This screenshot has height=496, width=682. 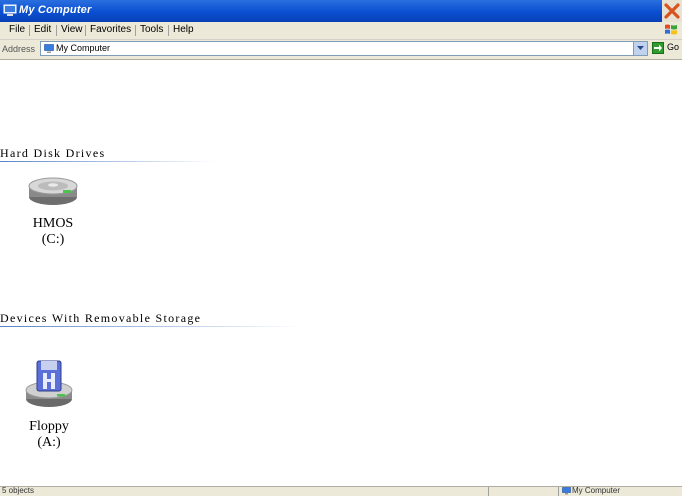 What do you see at coordinates (19, 49) in the screenshot?
I see `address-label: Address` at bounding box center [19, 49].